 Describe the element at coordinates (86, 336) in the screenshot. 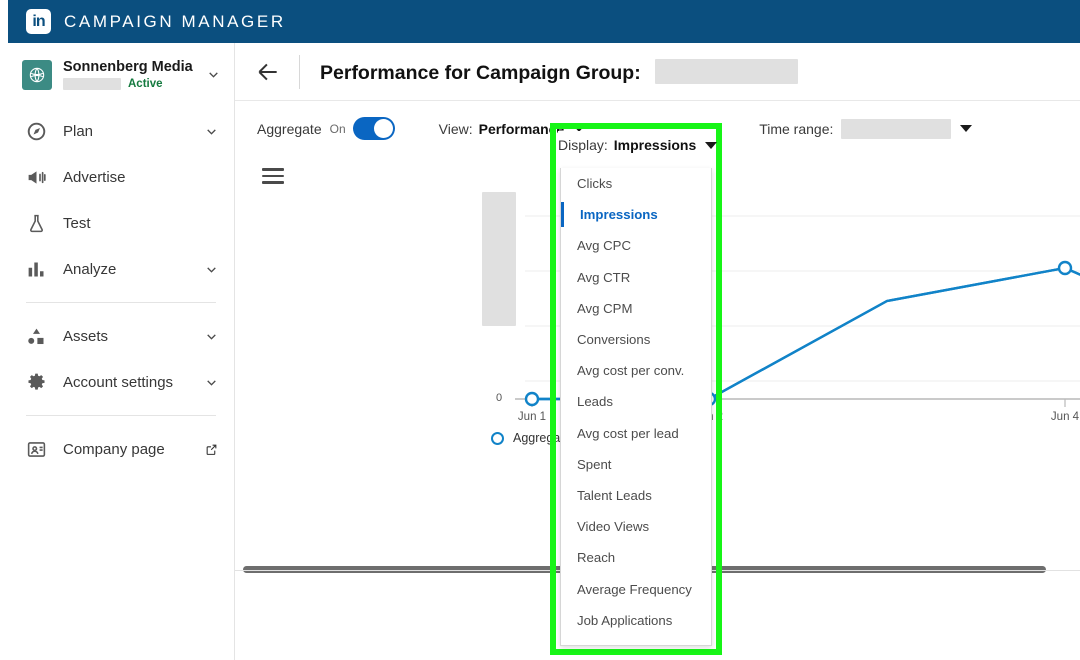

I see `sidebar-item-label: Assets` at that location.